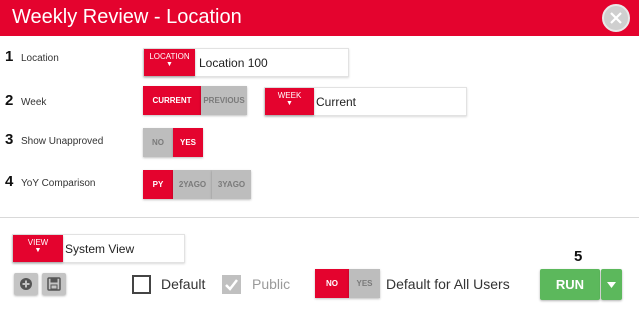 The width and height of the screenshot is (639, 324). I want to click on run-button: RUN, so click(570, 284).